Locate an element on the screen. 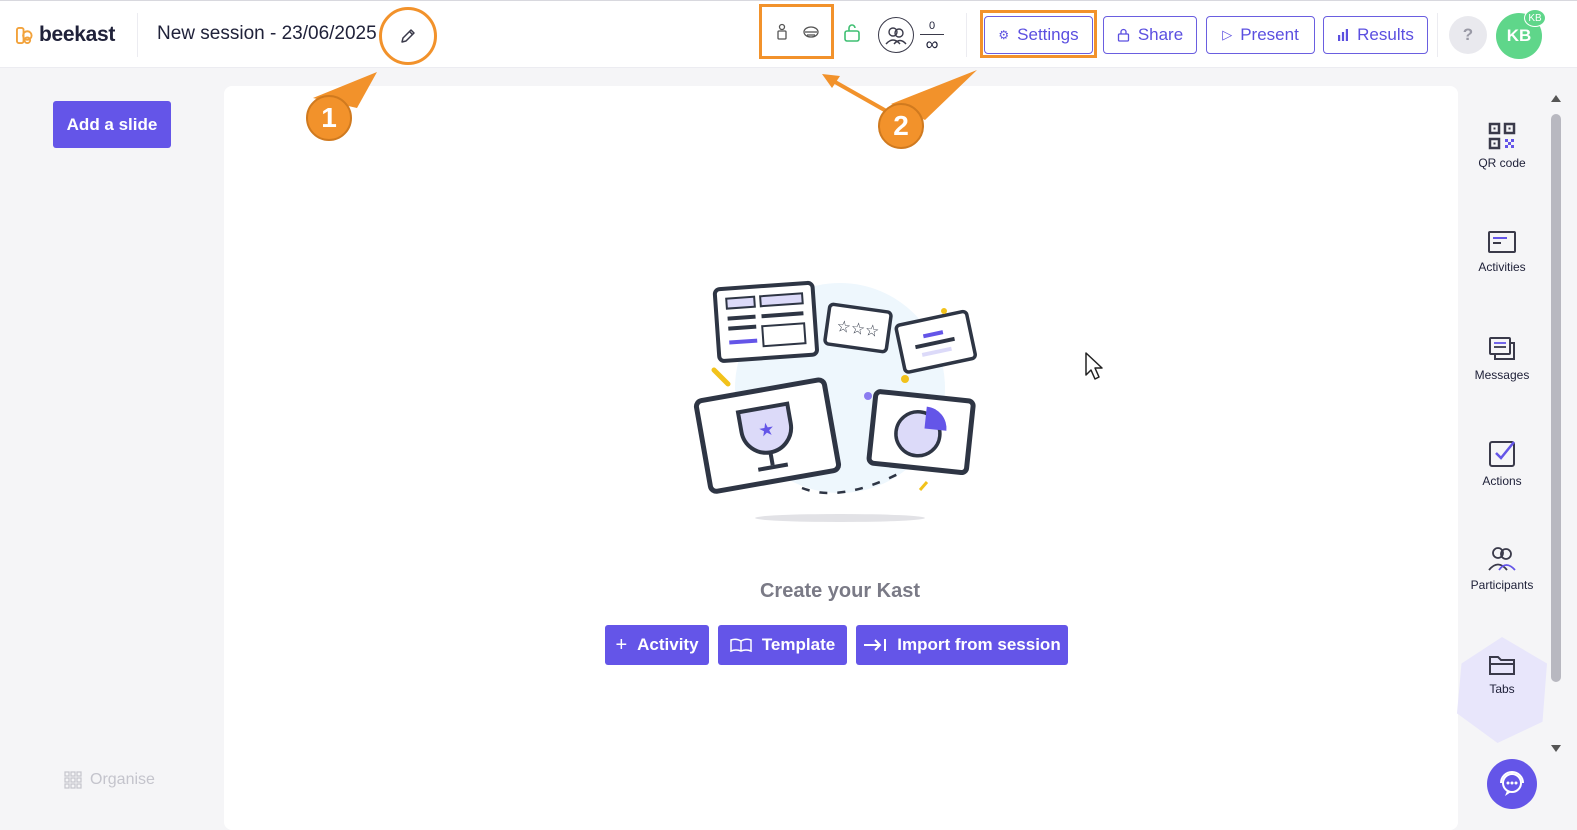 The width and height of the screenshot is (1577, 830). pencil-icon is located at coordinates (408, 36).